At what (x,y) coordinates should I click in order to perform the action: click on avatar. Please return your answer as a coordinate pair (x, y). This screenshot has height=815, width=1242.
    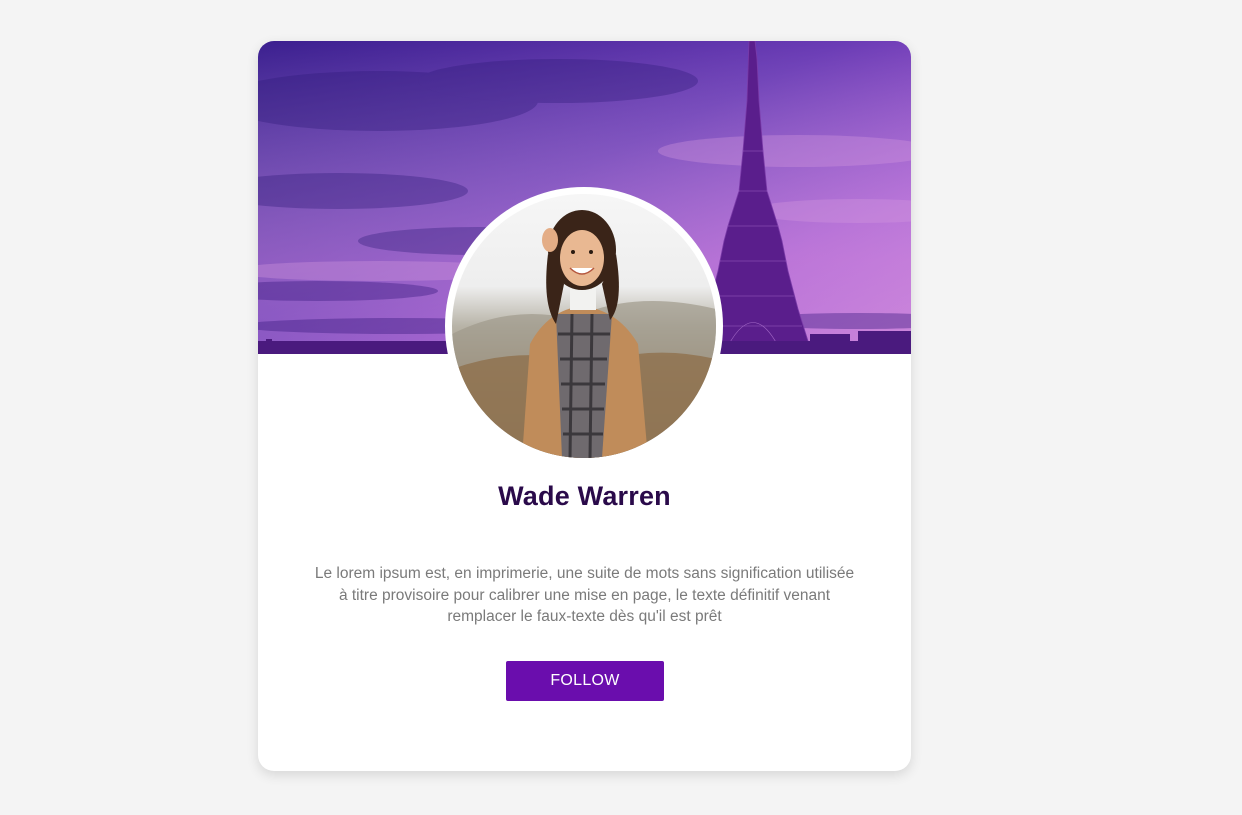
    Looking at the image, I should click on (584, 326).